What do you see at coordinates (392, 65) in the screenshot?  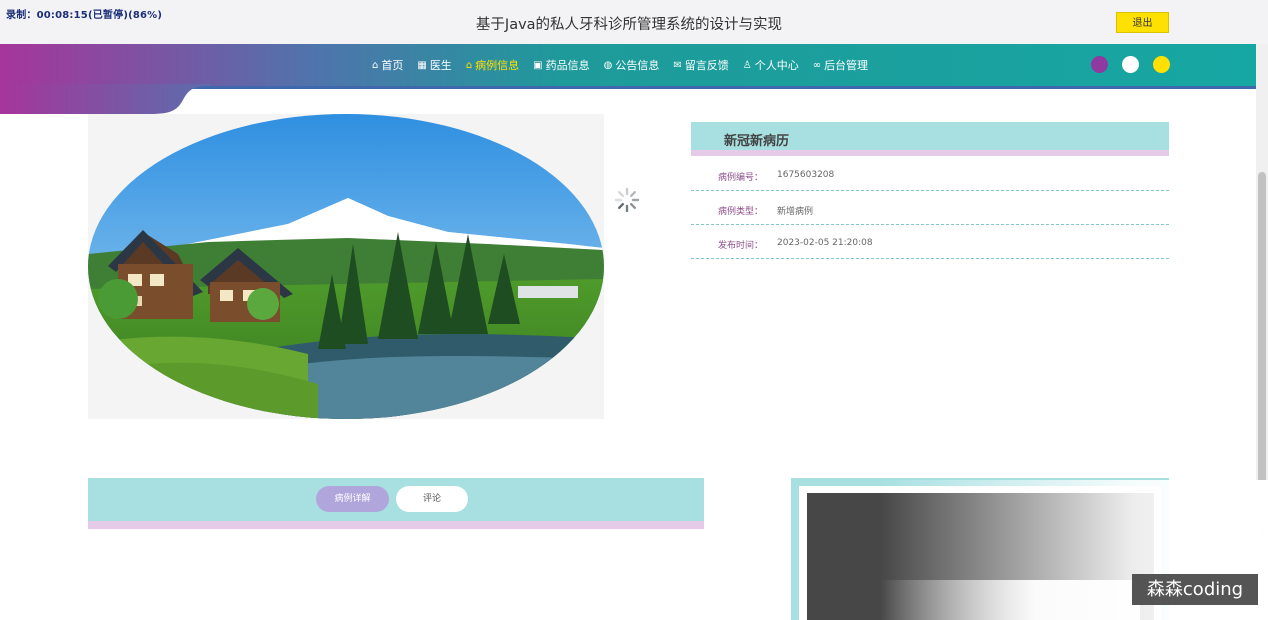 I see `nav-item-label: 首页` at bounding box center [392, 65].